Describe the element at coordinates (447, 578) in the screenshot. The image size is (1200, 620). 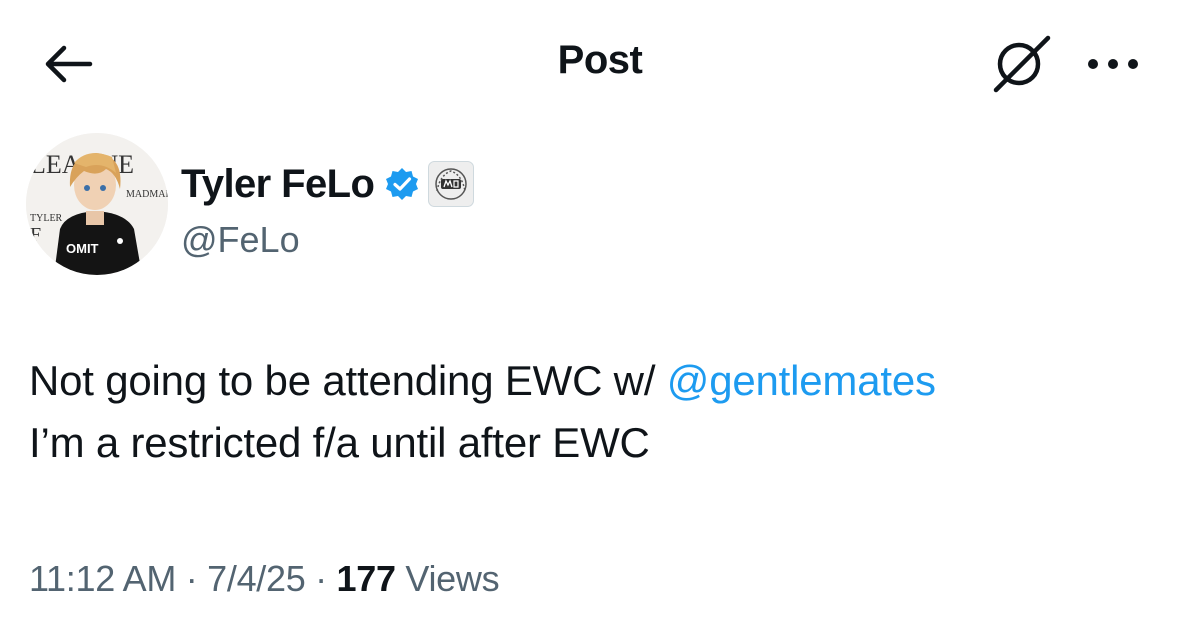
I see `views-label: Views` at that location.